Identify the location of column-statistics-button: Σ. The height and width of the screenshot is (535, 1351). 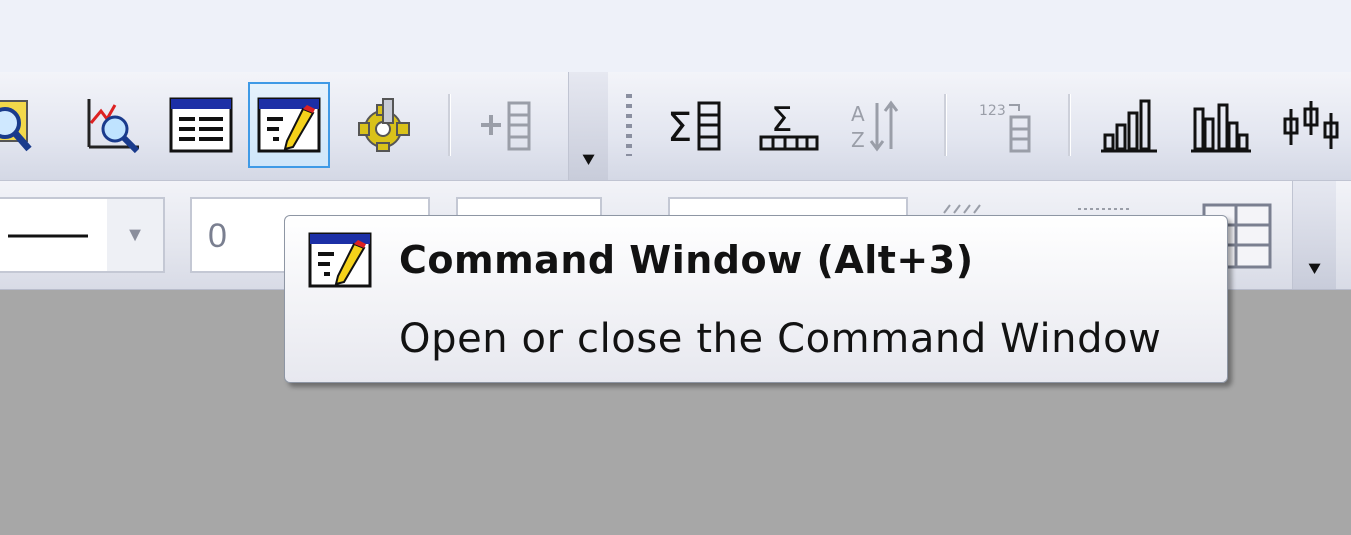
(695, 125).